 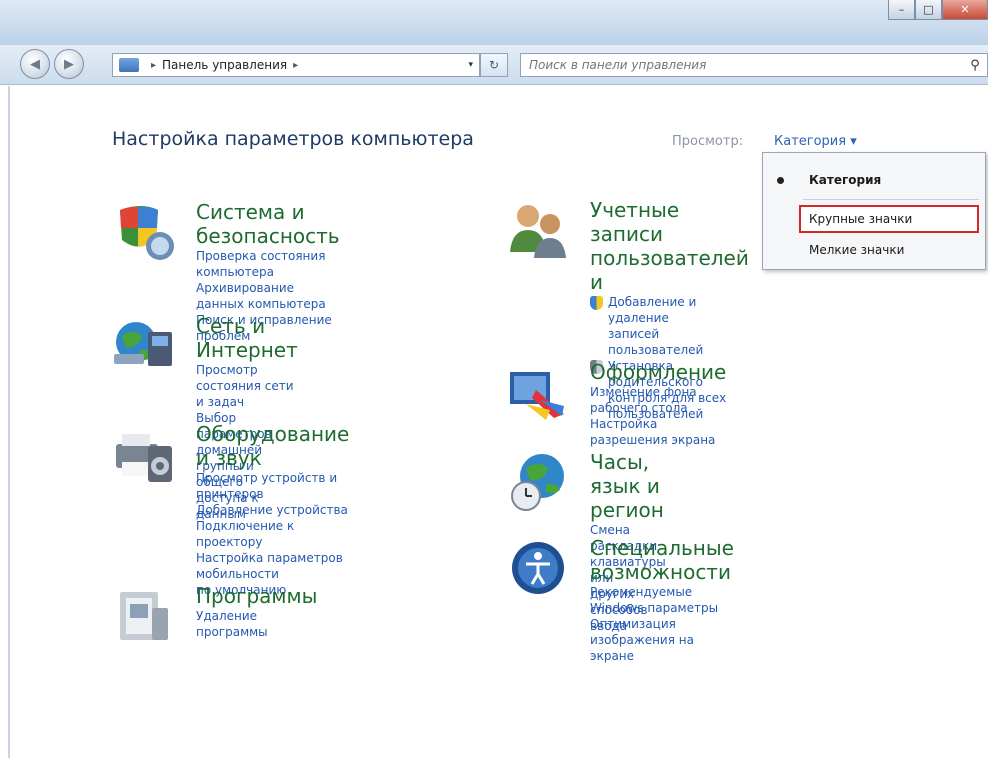 I want to click on link-backup-computer: Архивирование данных компьютера, so click(x=268, y=296).